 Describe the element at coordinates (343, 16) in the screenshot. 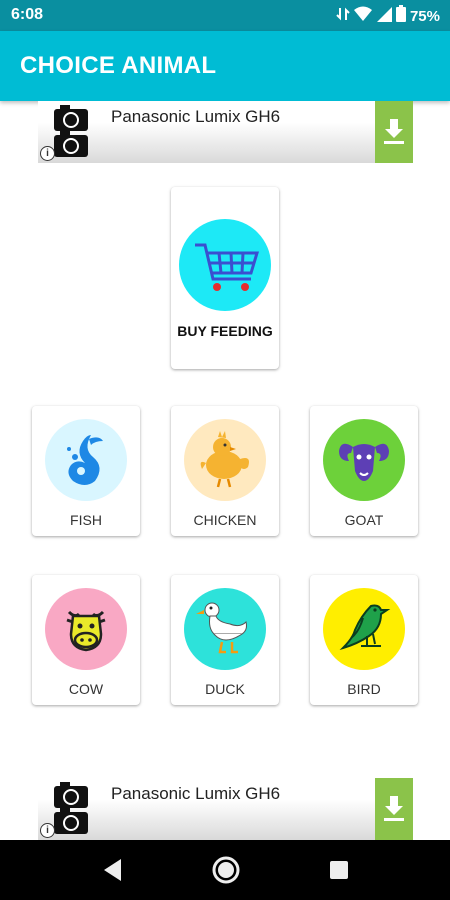

I see `data-saver-icon` at that location.